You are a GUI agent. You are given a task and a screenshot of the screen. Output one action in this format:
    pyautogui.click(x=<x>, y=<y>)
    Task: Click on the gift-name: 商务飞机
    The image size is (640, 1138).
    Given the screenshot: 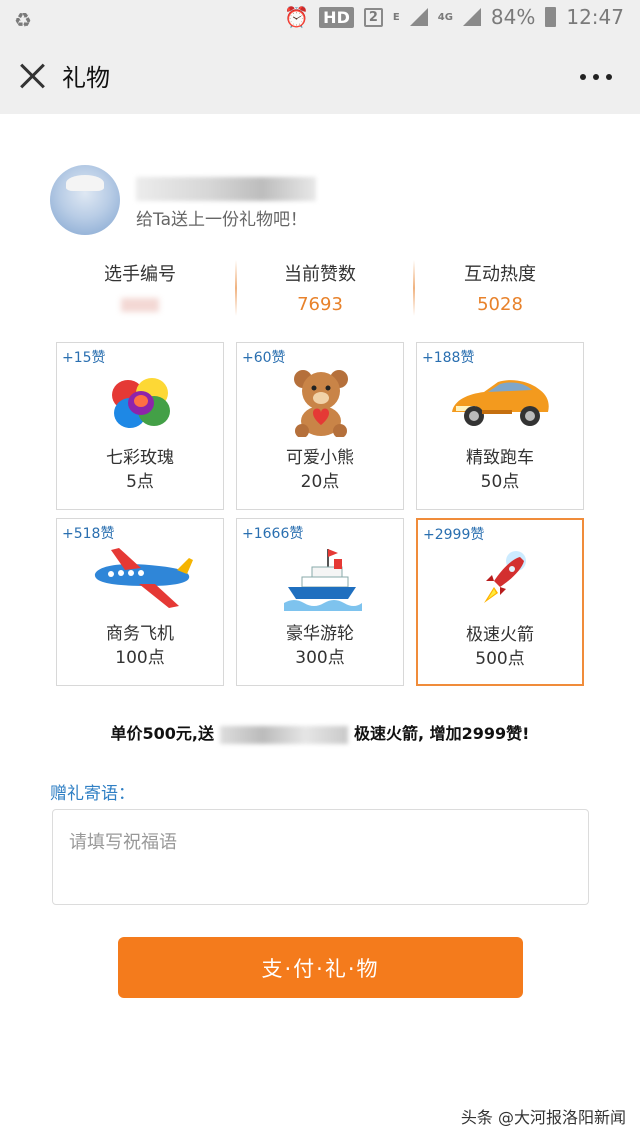 What is the action you would take?
    pyautogui.click(x=140, y=634)
    